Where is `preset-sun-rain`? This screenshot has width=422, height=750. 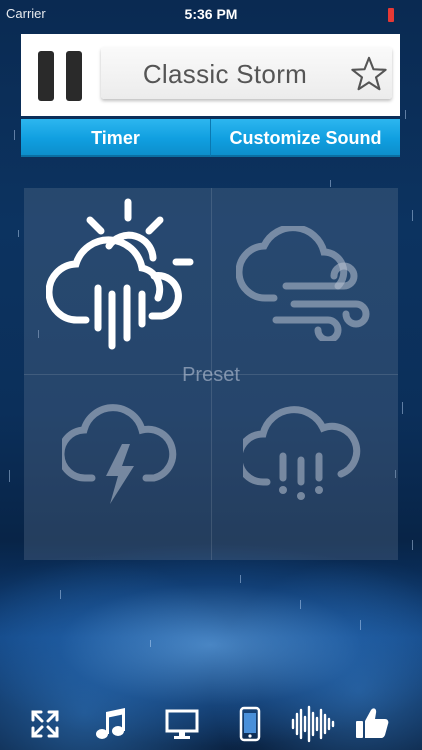
preset-sun-rain is located at coordinates (117, 280).